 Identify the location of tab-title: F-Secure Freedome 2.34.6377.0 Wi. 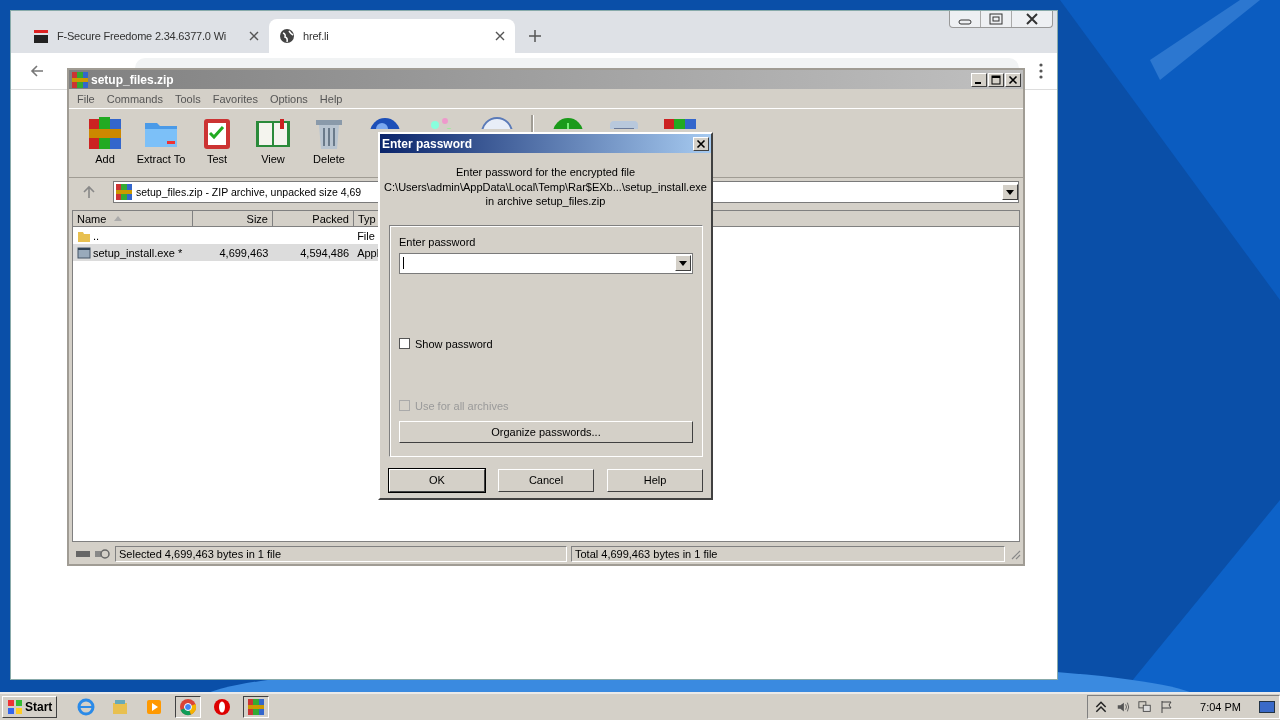
(142, 36).